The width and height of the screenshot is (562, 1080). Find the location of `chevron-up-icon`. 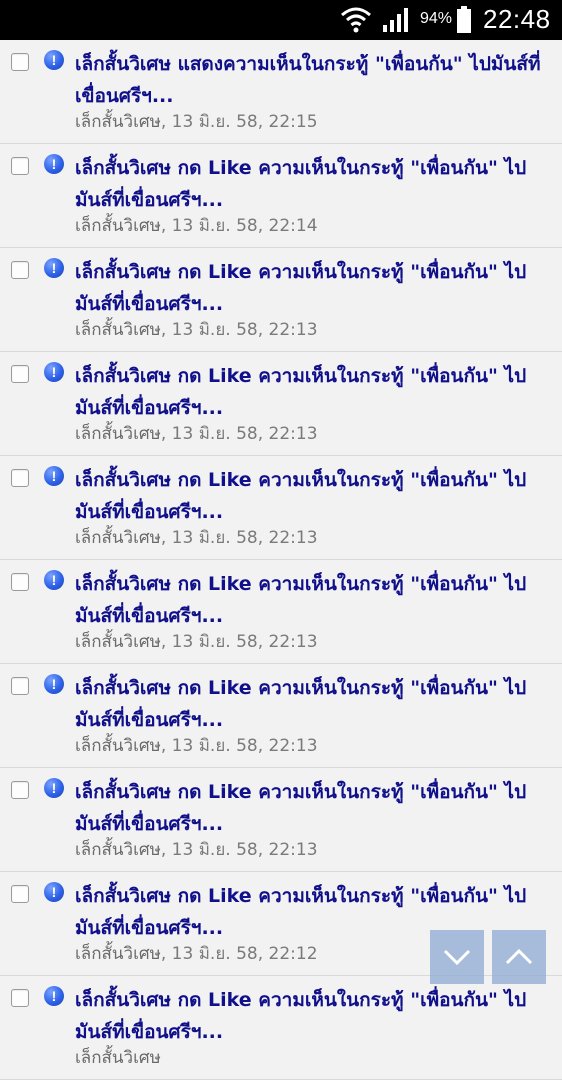

chevron-up-icon is located at coordinates (519, 956).